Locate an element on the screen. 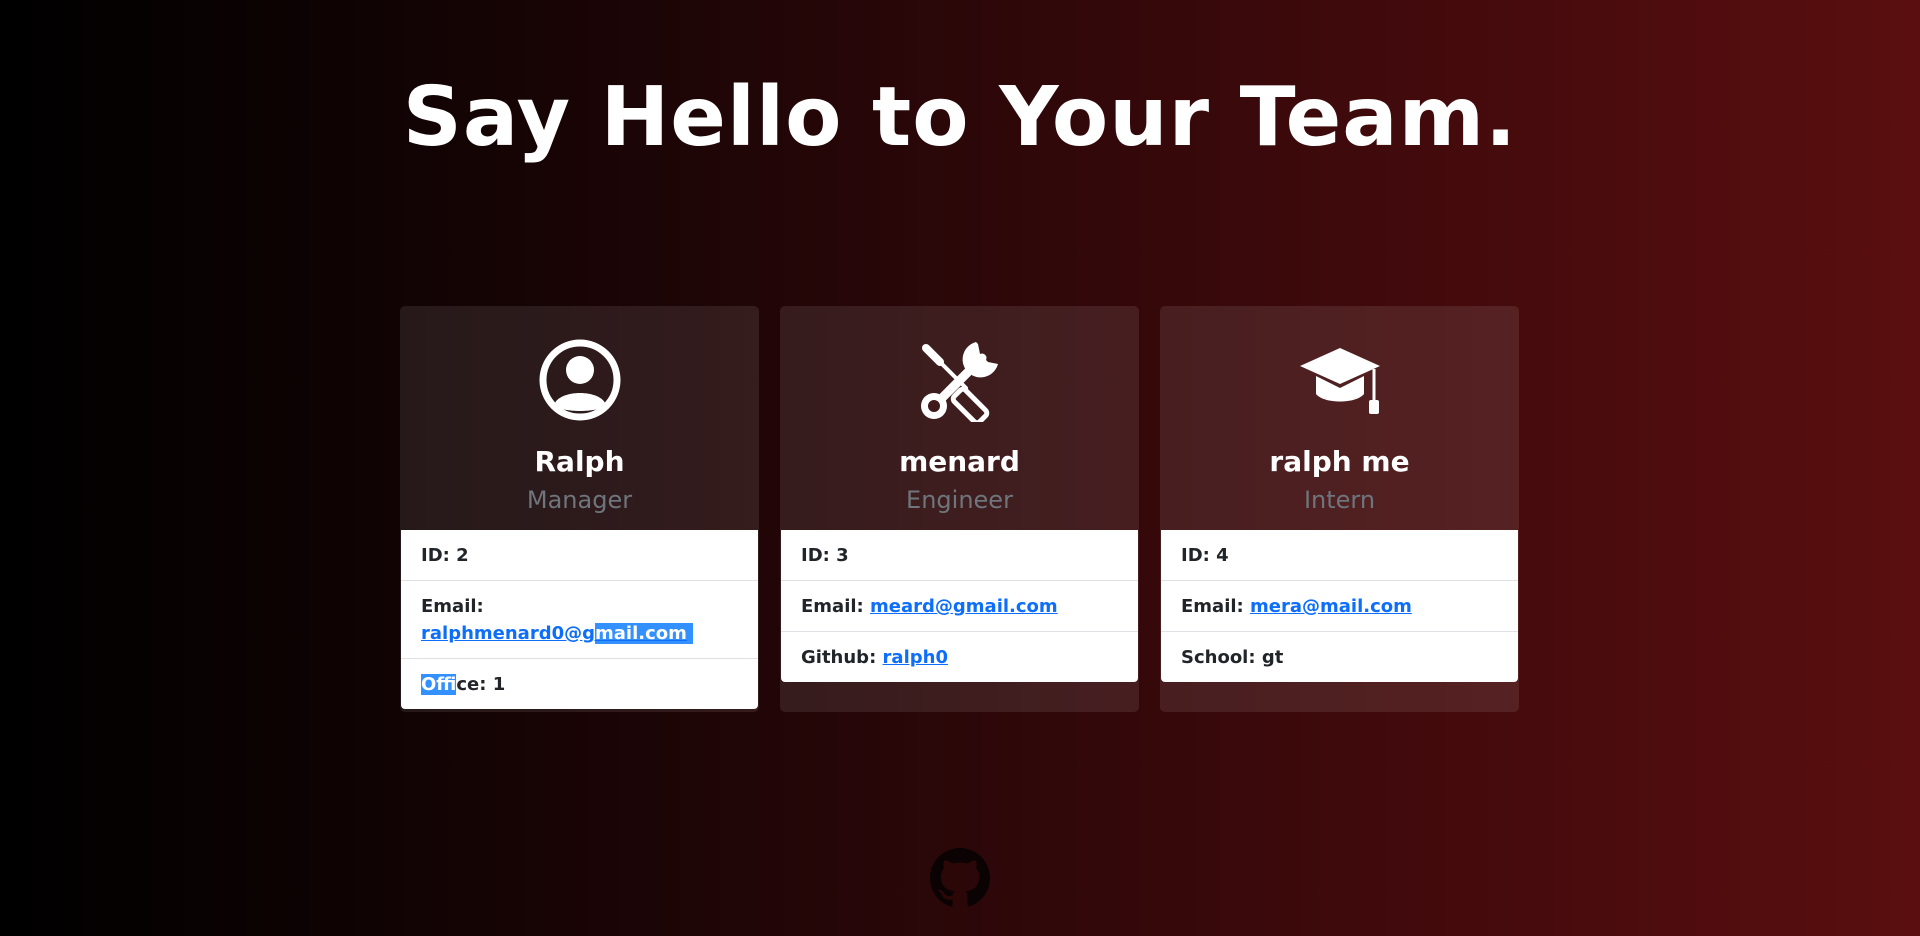 This screenshot has height=936, width=1920. card-header: Ralph Manager is located at coordinates (579, 418).